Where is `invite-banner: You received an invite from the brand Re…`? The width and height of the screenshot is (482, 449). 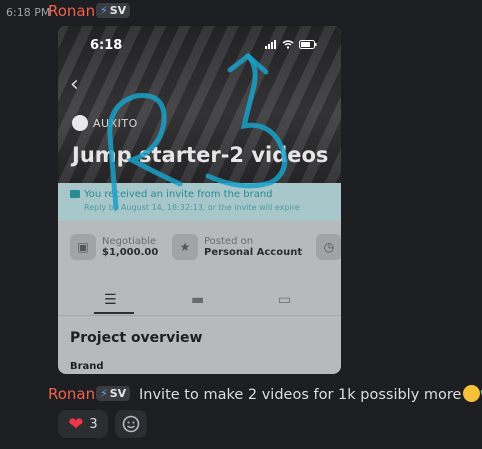 invite-banner: You received an invite from the brand Re… is located at coordinates (199, 202).